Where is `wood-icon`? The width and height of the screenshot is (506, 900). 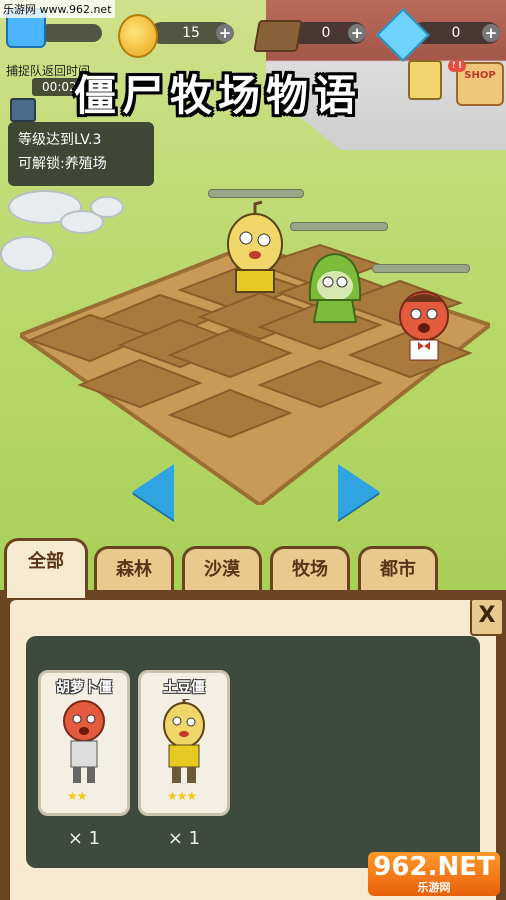 wood-icon is located at coordinates (278, 36).